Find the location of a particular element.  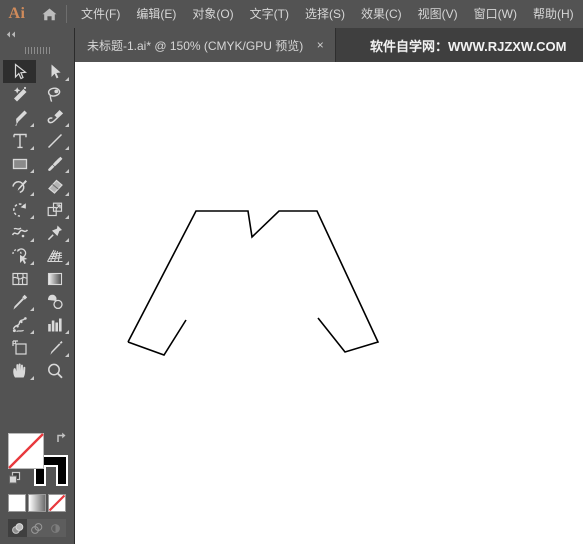

symbol-sprayer-tool is located at coordinates (19, 324).